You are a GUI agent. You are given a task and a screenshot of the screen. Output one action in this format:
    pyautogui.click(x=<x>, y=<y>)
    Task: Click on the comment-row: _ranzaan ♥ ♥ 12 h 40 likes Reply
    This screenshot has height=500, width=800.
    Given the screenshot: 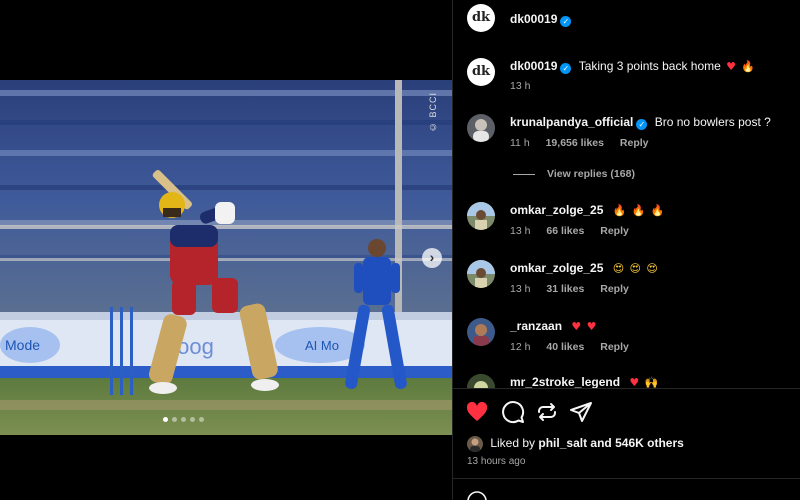 What is the action you would take?
    pyautogui.click(x=626, y=338)
    